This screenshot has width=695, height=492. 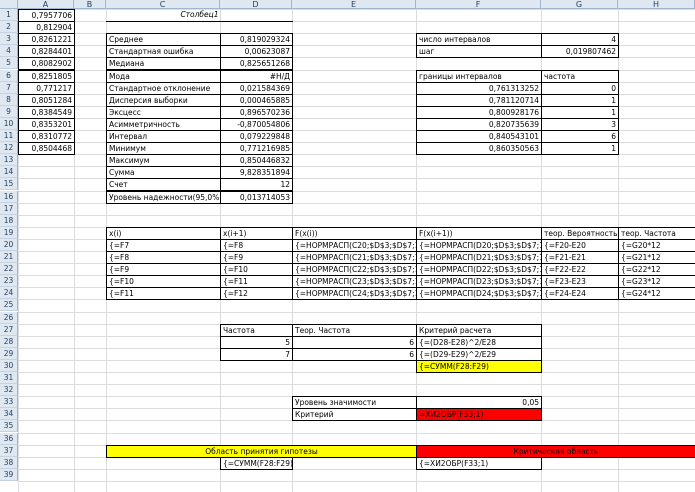 What do you see at coordinates (9, 184) in the screenshot?
I see `row-header-15: 15` at bounding box center [9, 184].